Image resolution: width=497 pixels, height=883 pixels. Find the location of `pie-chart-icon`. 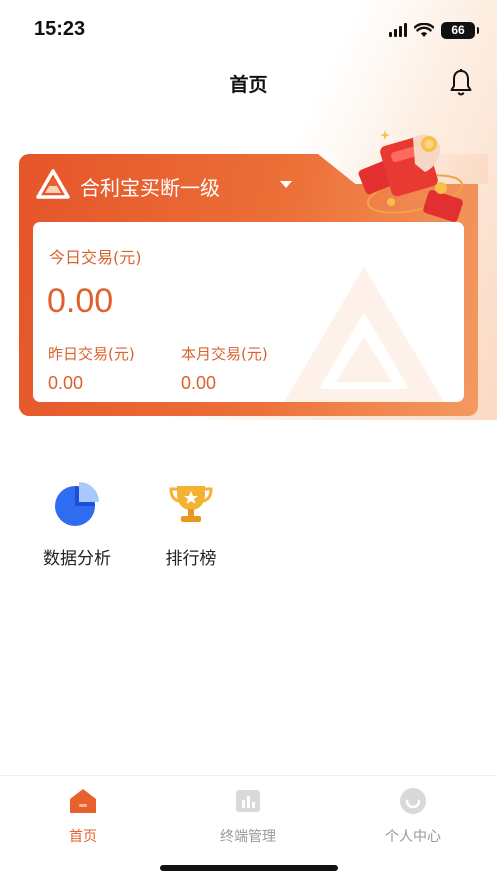

pie-chart-icon is located at coordinates (77, 504).